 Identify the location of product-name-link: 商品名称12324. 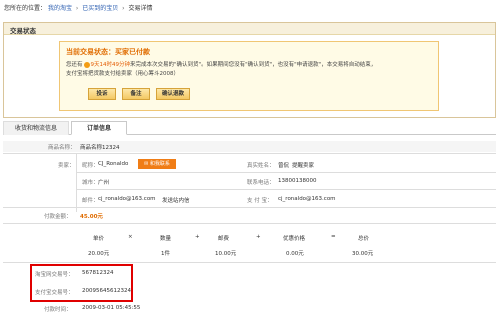
(100, 147).